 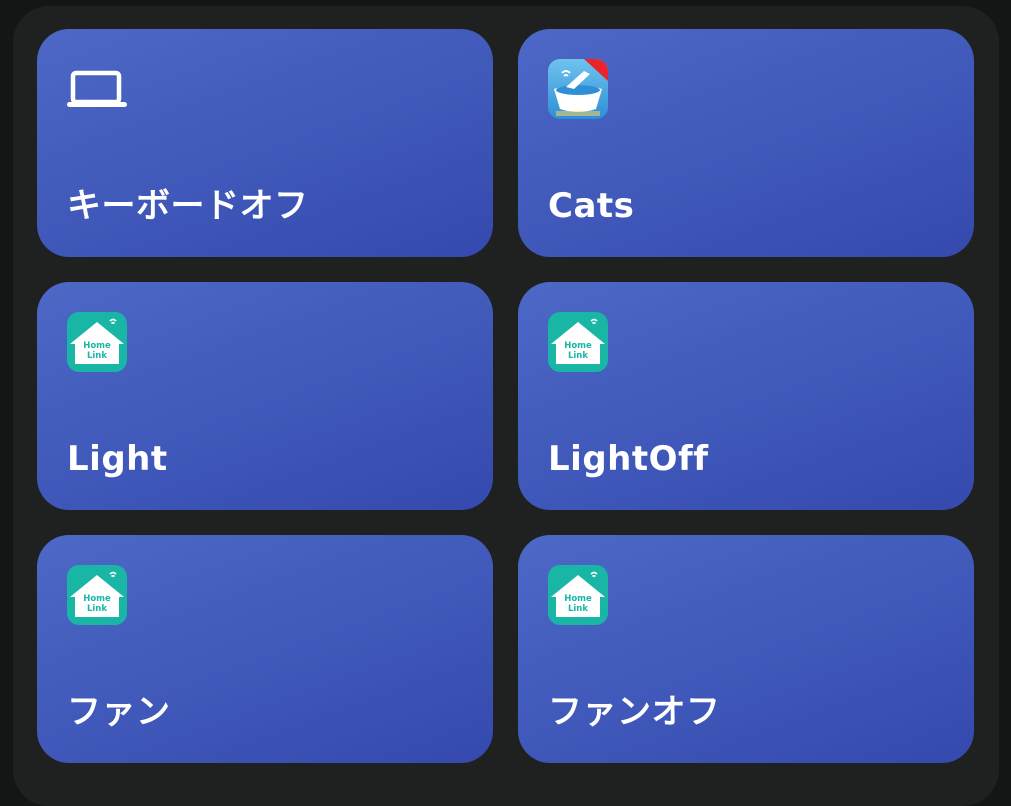 What do you see at coordinates (746, 143) in the screenshot?
I see `shortcut-cats: Cats` at bounding box center [746, 143].